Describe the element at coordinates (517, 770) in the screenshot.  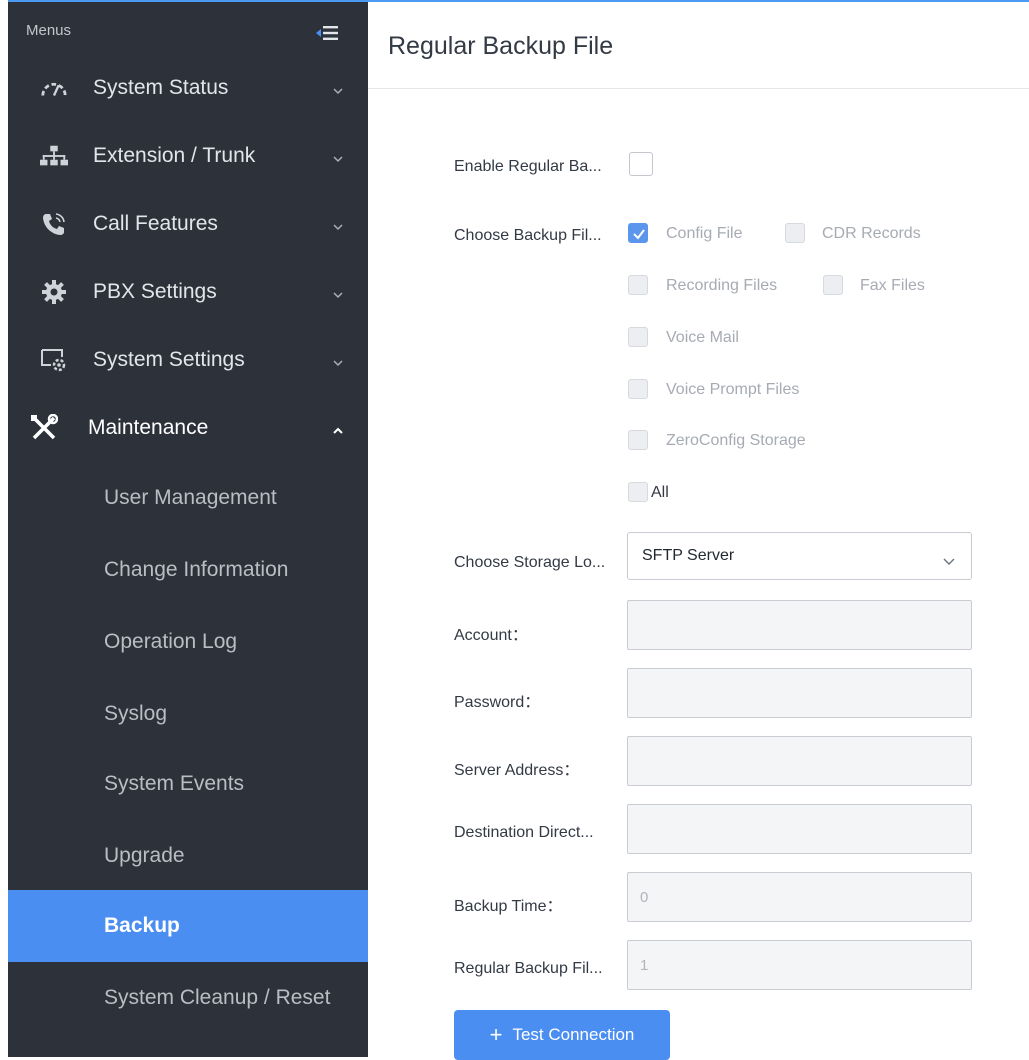
I see `server-address-label: Server Address：` at that location.